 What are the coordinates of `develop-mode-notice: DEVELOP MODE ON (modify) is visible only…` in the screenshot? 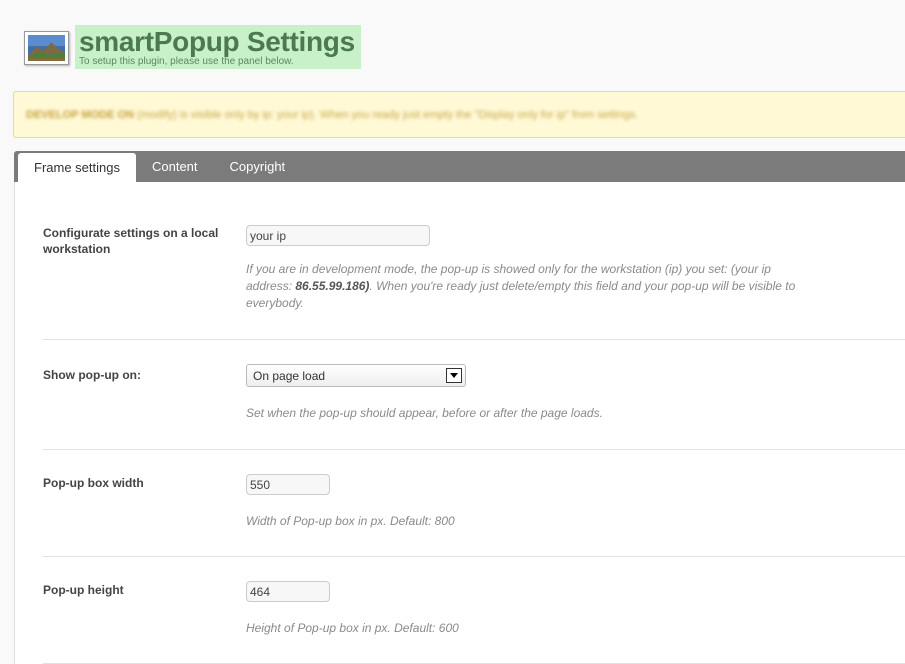 It's located at (459, 114).